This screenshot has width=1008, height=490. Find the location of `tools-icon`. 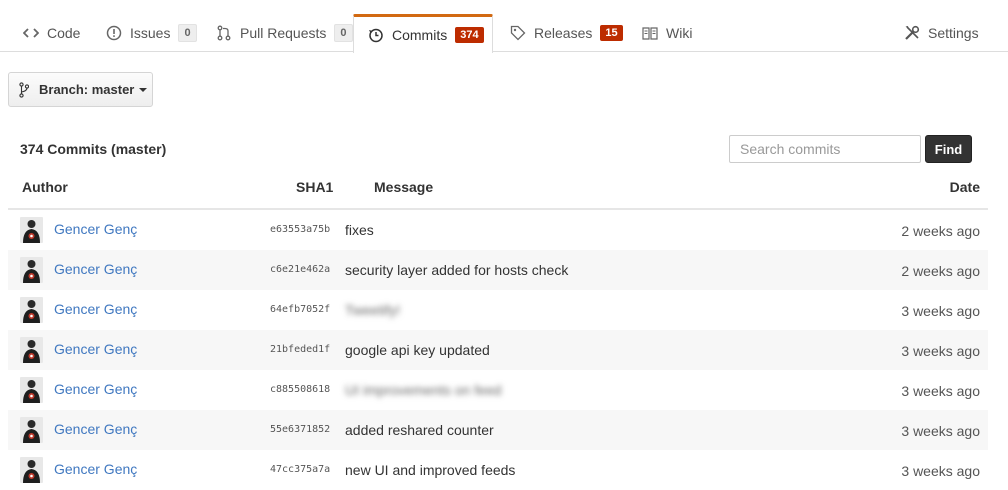

tools-icon is located at coordinates (912, 32).